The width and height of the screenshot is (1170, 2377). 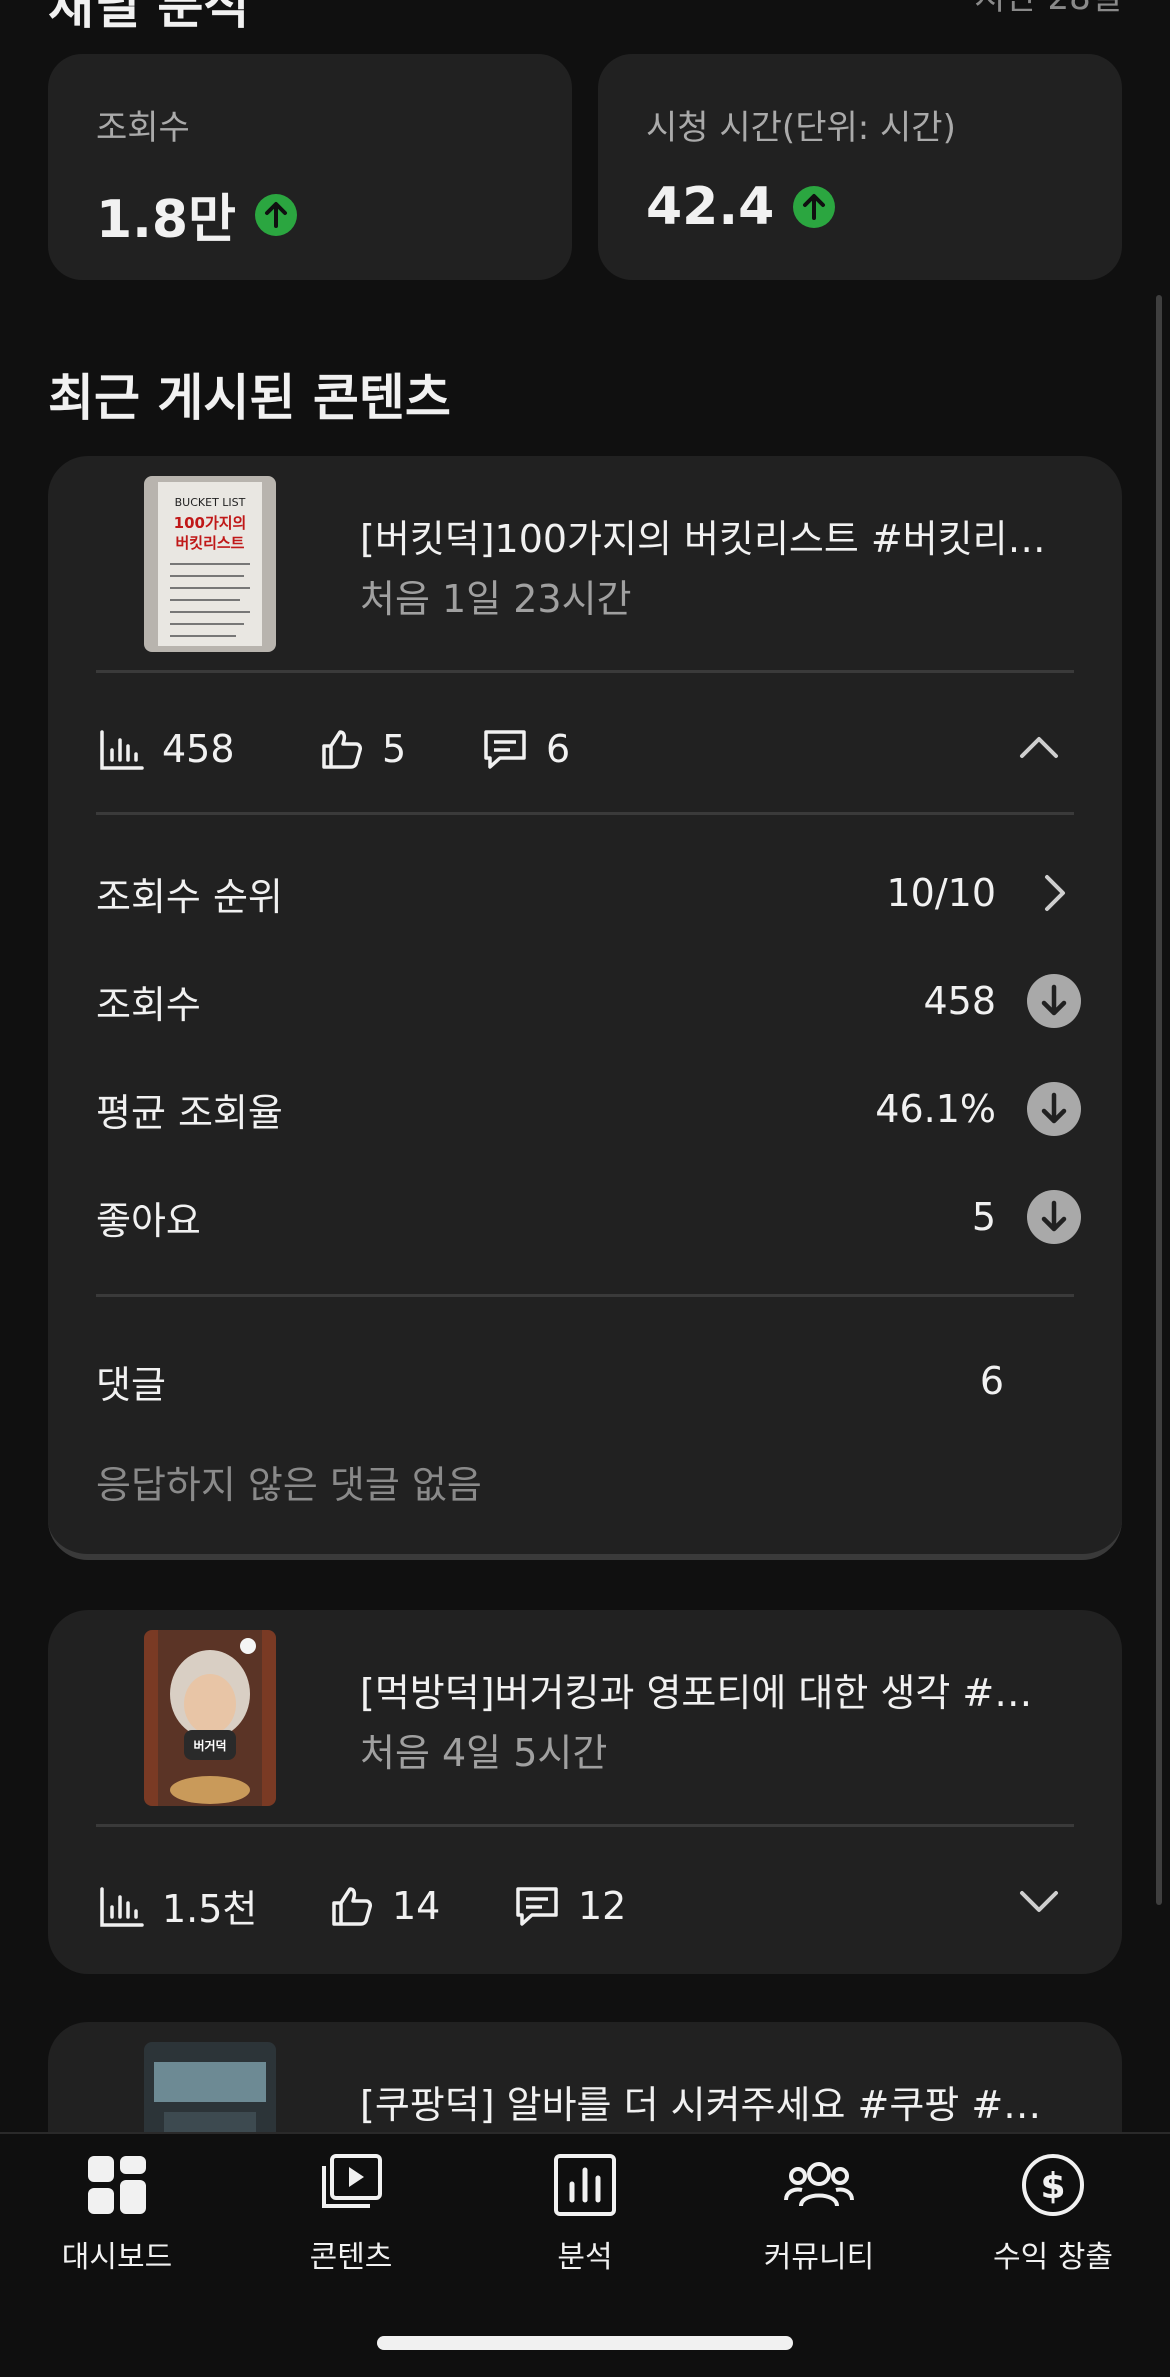 I want to click on monetization-icon: $, so click(x=1053, y=2185).